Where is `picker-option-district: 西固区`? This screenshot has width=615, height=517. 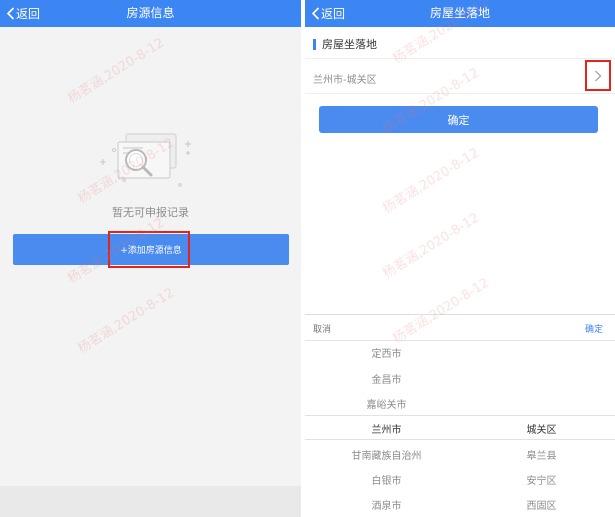 picker-option-district: 西固区 is located at coordinates (541, 504).